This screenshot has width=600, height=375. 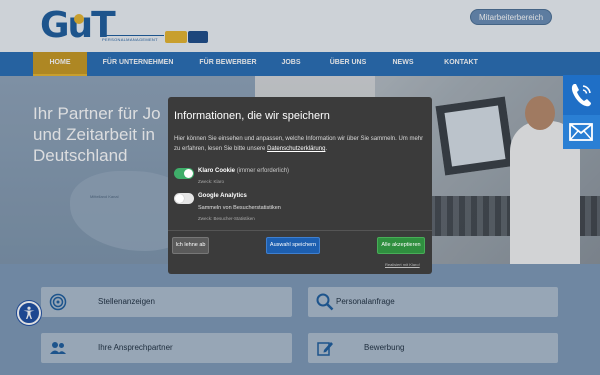 I want to click on service-purpose-google-analytics: Zweck: Besucher-Statistiken, so click(x=226, y=218).